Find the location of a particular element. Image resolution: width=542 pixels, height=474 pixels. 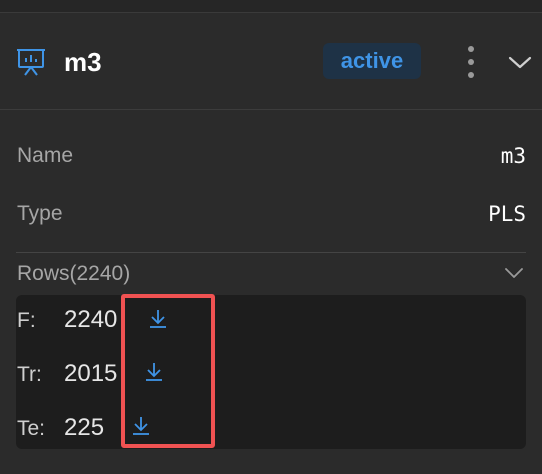

presentation-chart-icon is located at coordinates (31, 62).